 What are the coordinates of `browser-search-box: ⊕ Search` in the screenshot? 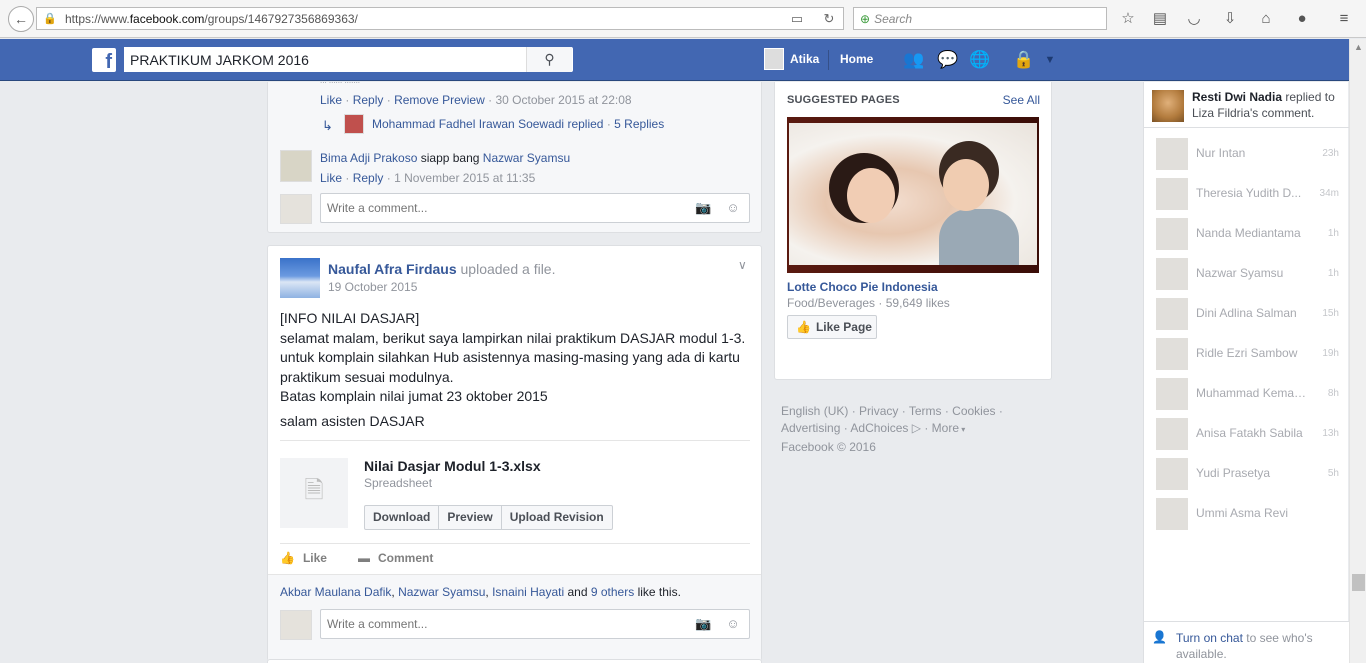 It's located at (980, 18).